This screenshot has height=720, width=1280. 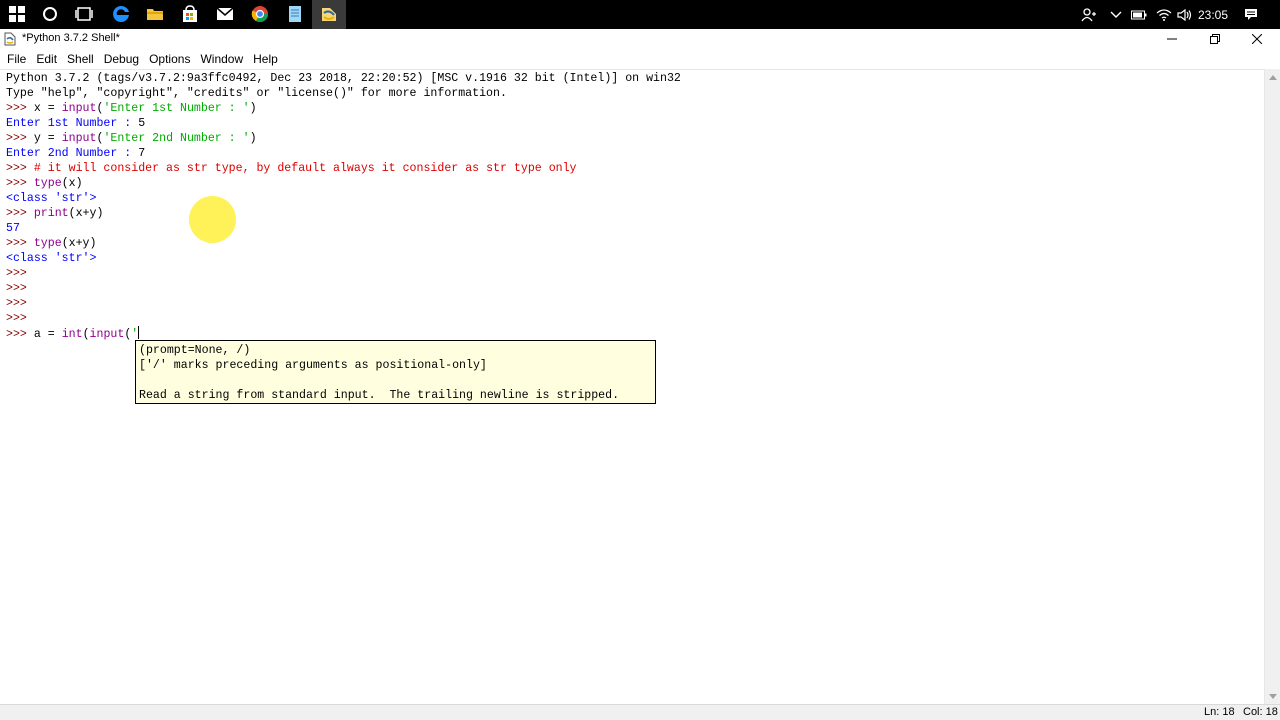 What do you see at coordinates (47, 334) in the screenshot?
I see `shell-token-code: a =` at bounding box center [47, 334].